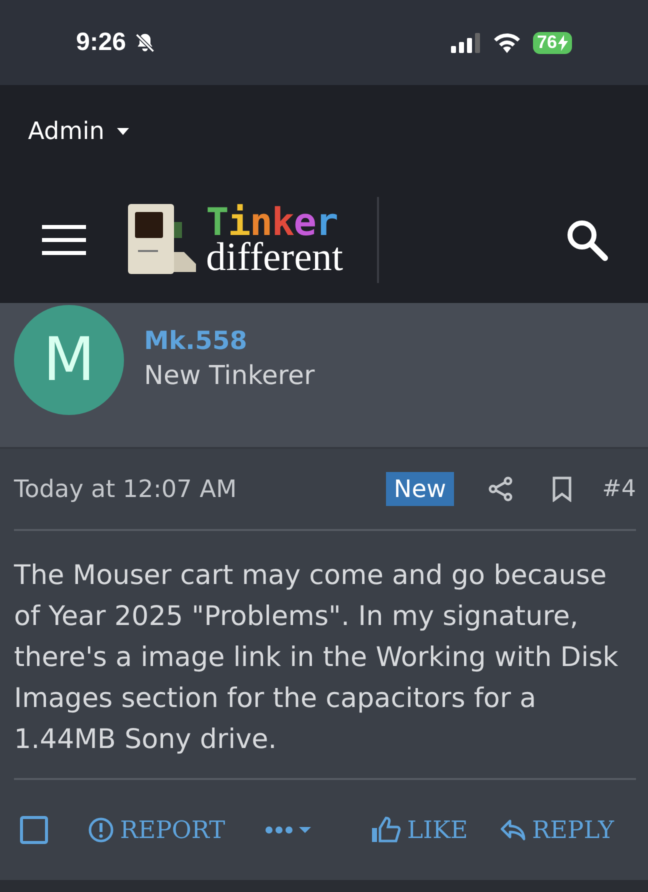  Describe the element at coordinates (289, 830) in the screenshot. I see `more-menu-icon` at that location.